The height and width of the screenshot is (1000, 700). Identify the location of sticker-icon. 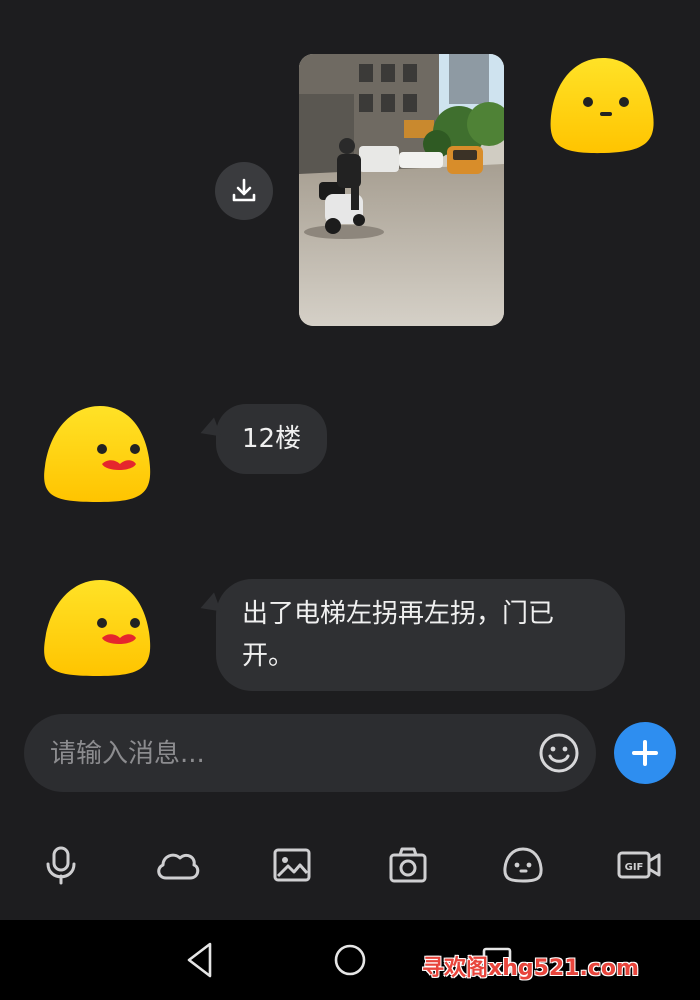
(523, 865).